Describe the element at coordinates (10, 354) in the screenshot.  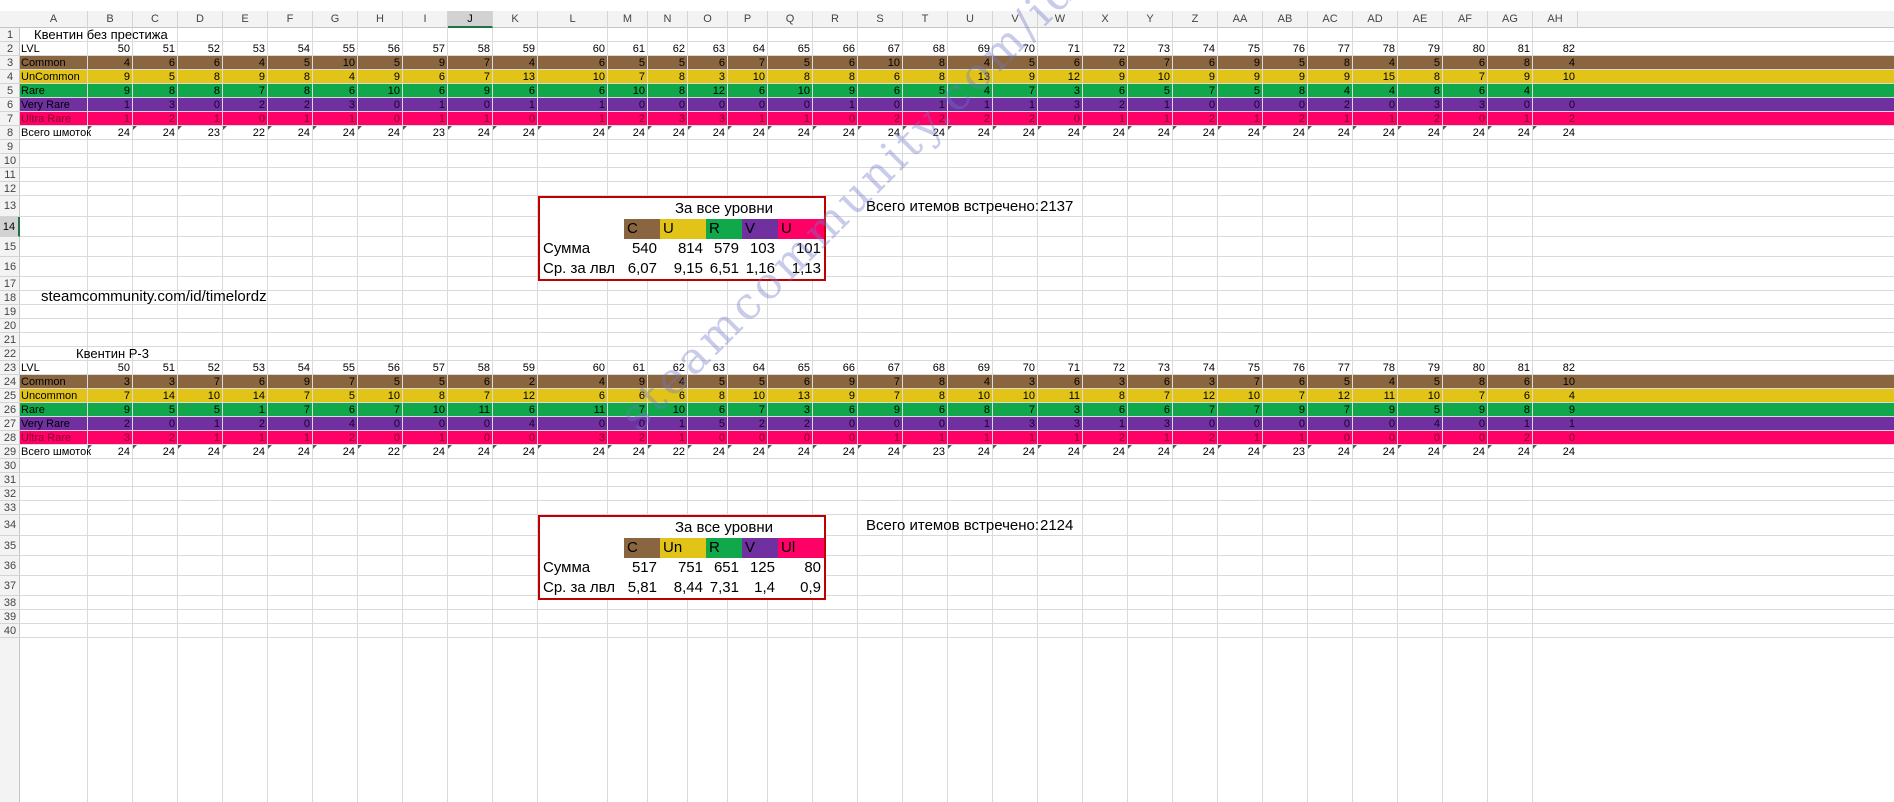
I see `row-header-22: 22` at that location.